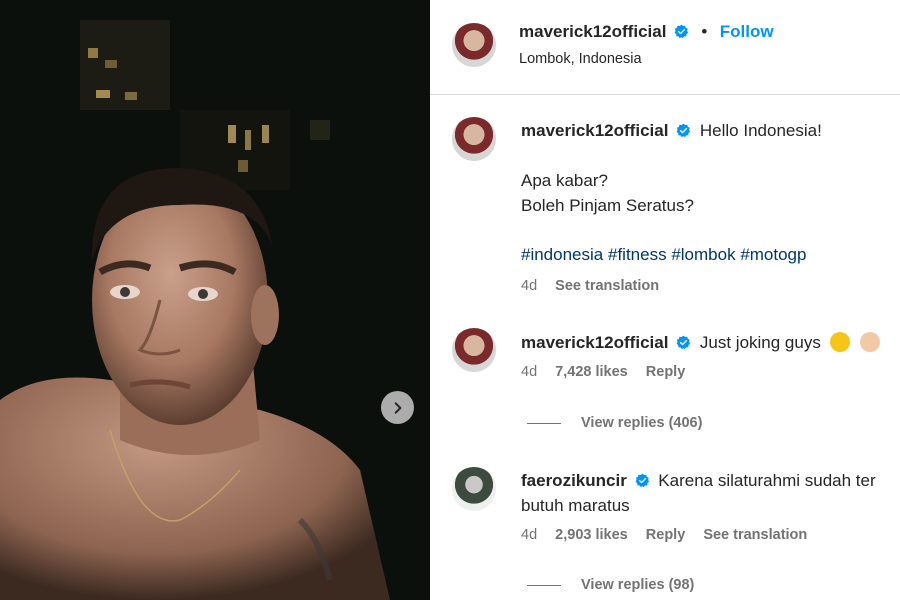  I want to click on rofl-emoji-icon, so click(839, 342).